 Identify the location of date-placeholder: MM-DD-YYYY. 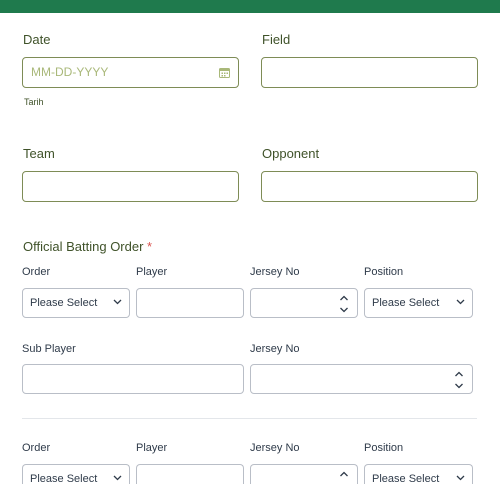
(70, 72).